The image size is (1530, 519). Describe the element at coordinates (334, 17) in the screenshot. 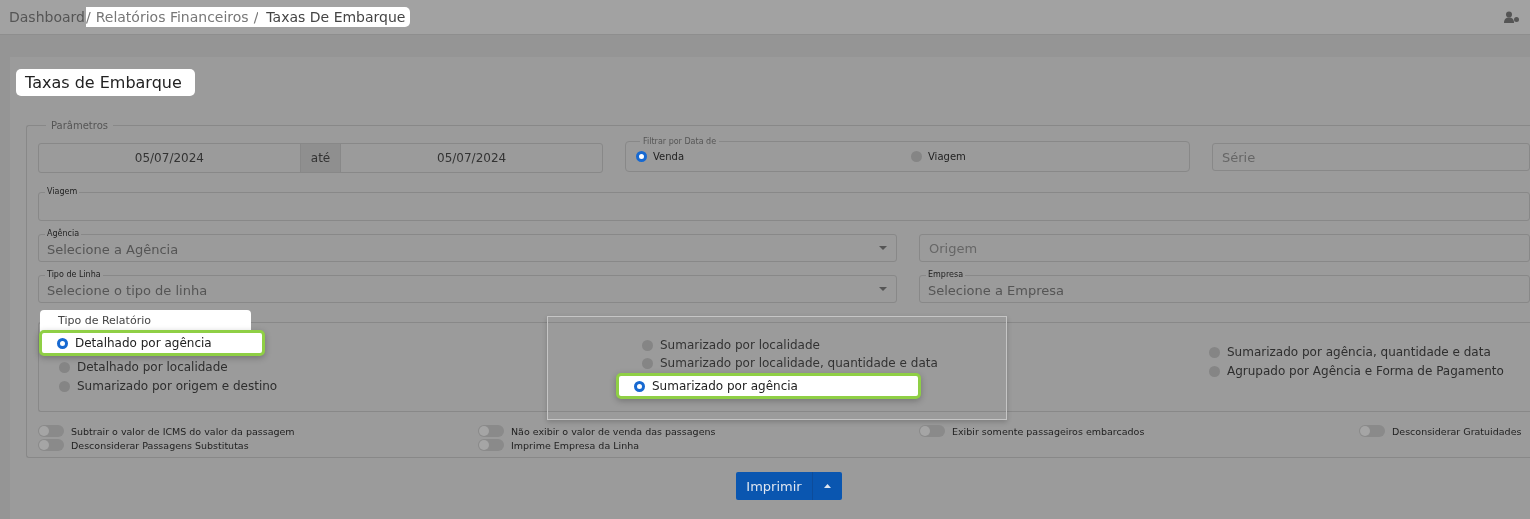

I see `breadcrumb-link: Taxas De Embarque` at that location.